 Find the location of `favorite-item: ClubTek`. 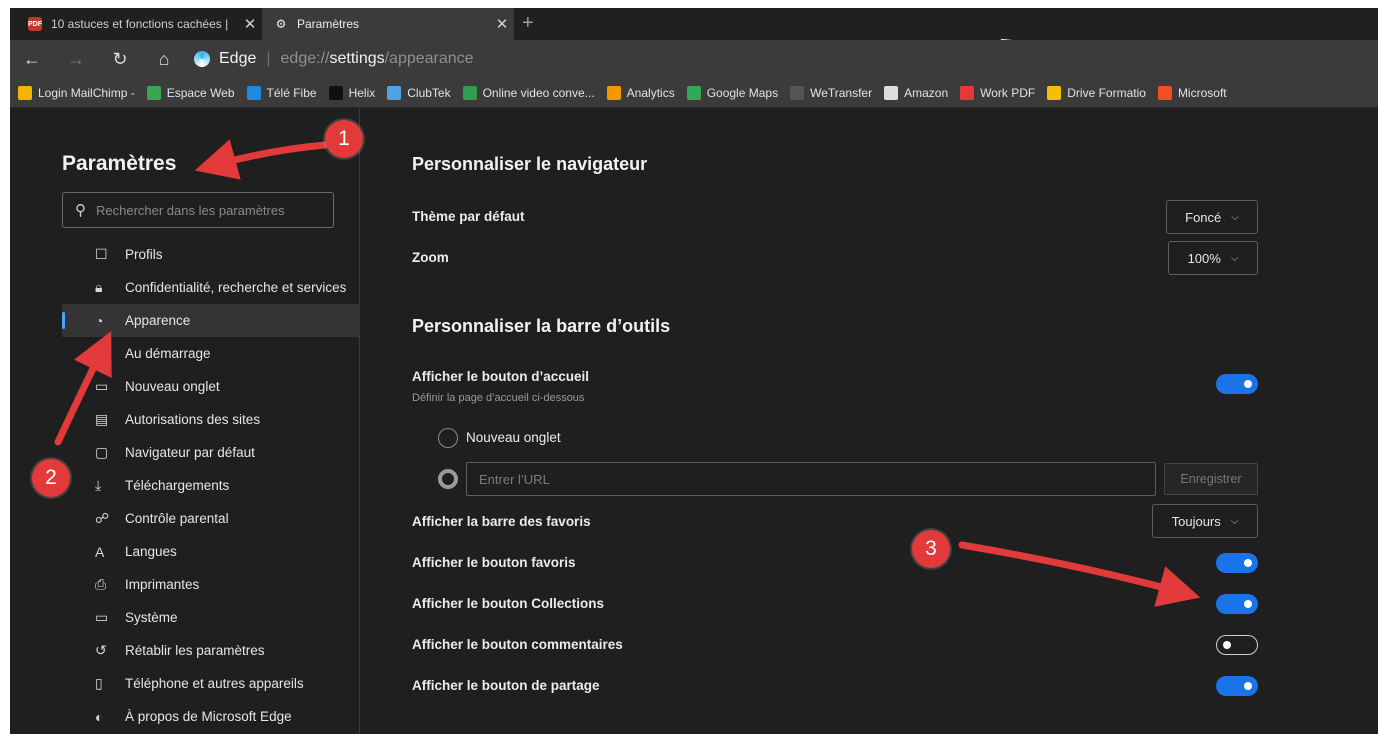

favorite-item: ClubTek is located at coordinates (419, 92).